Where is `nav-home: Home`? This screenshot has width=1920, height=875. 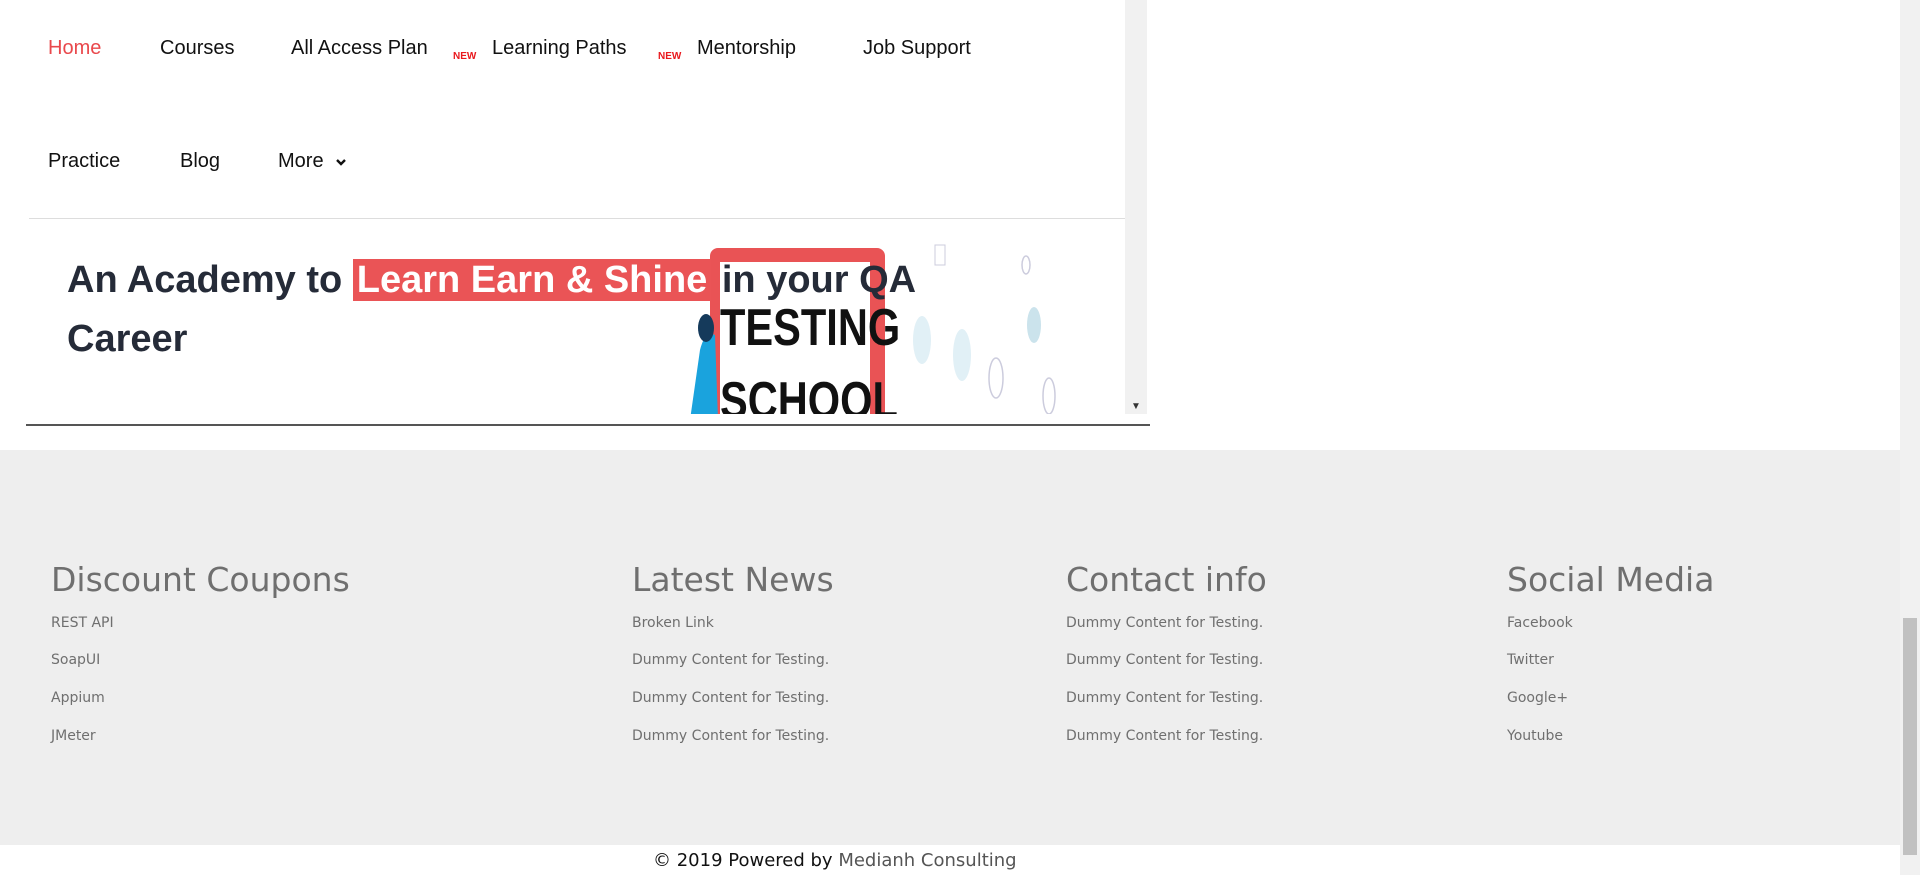 nav-home: Home is located at coordinates (74, 48).